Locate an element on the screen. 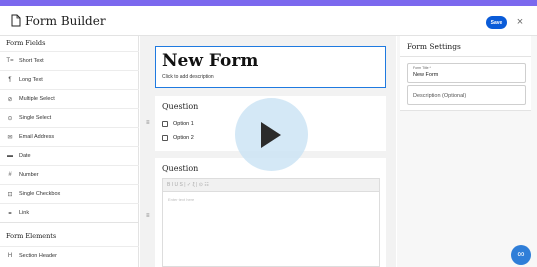 This screenshot has width=537, height=267. sidebar-item-number: # Number is located at coordinates (69, 174).